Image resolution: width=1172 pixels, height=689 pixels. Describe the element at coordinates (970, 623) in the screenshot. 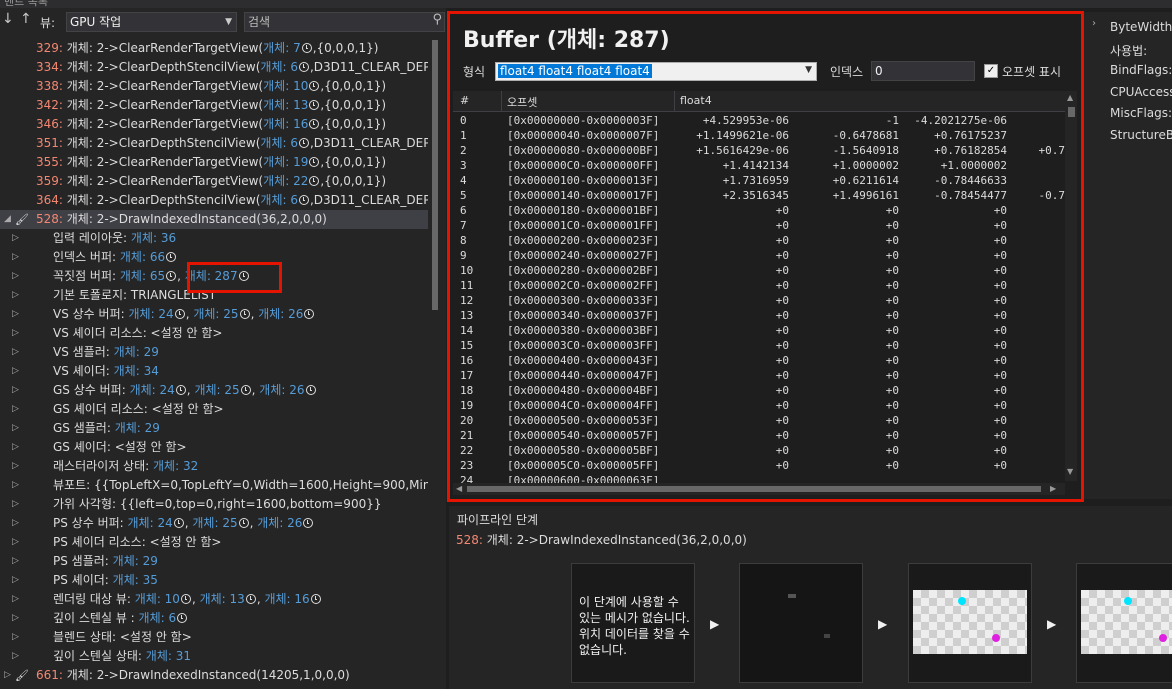

I see `stage-geometry-shader` at that location.